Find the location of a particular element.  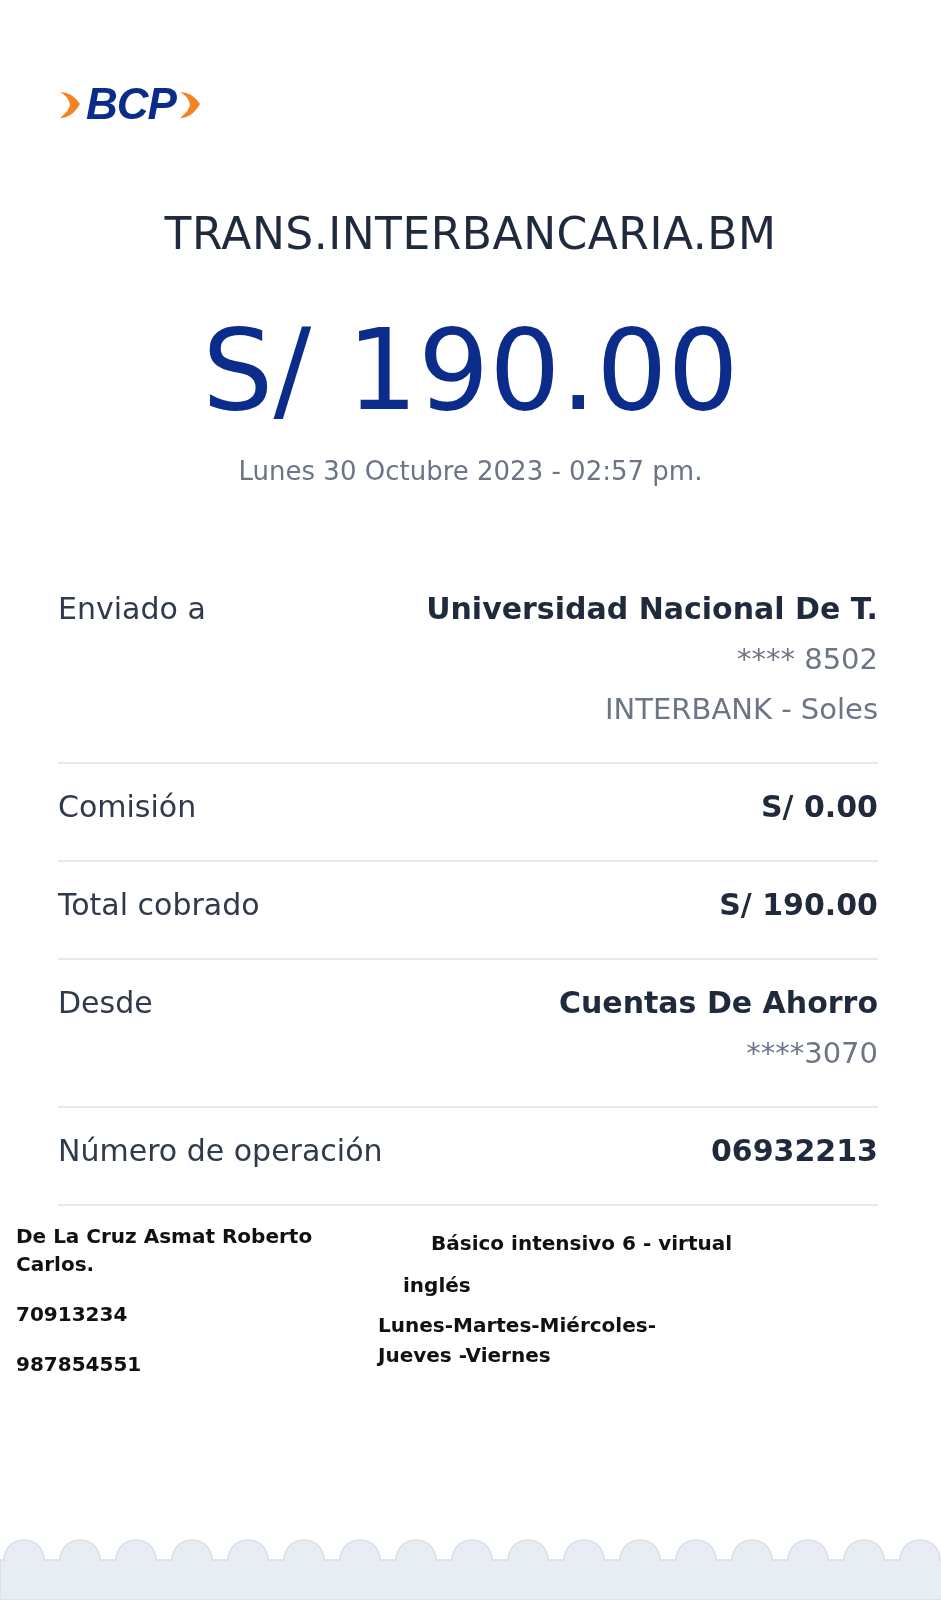

detail-value: 06932213 is located at coordinates (794, 1151).